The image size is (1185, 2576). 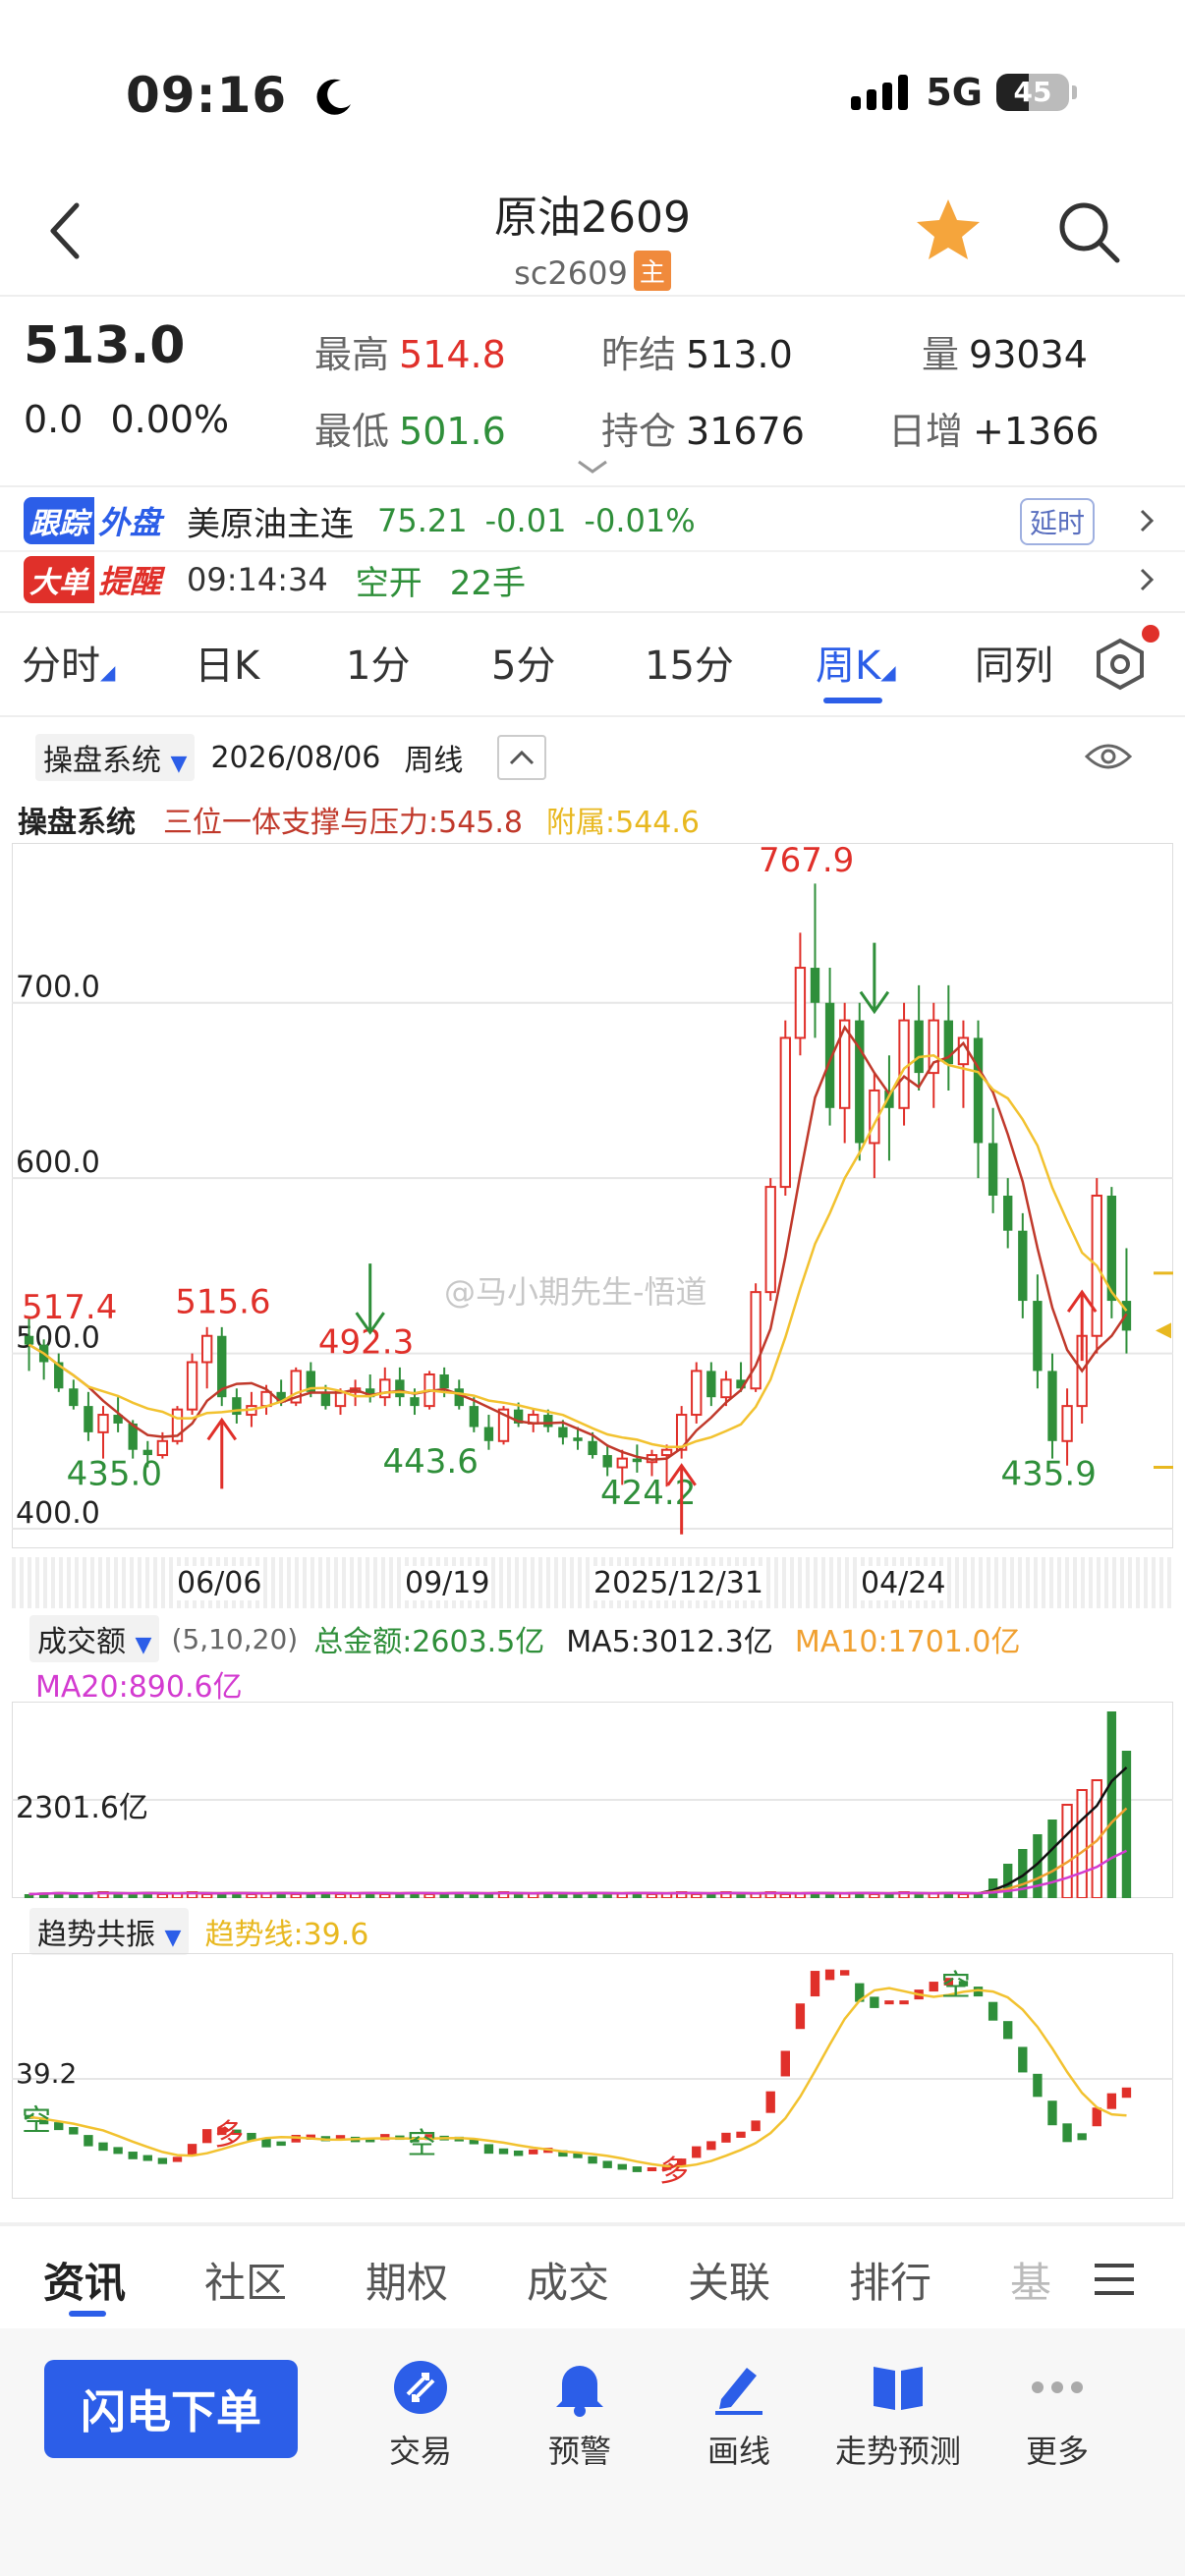 What do you see at coordinates (227, 662) in the screenshot?
I see `tab-daily-k: 日K` at bounding box center [227, 662].